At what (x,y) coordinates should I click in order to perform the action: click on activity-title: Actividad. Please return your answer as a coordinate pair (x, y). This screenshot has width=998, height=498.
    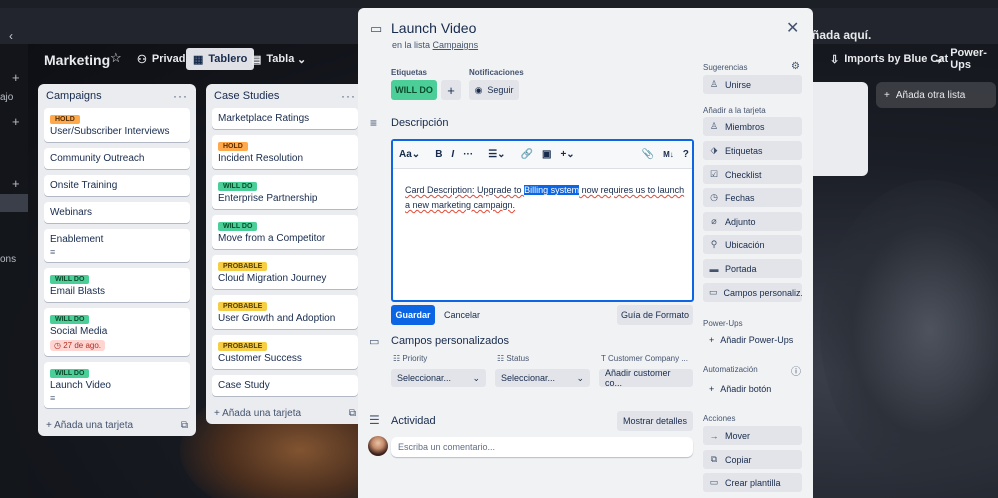
    Looking at the image, I should click on (413, 421).